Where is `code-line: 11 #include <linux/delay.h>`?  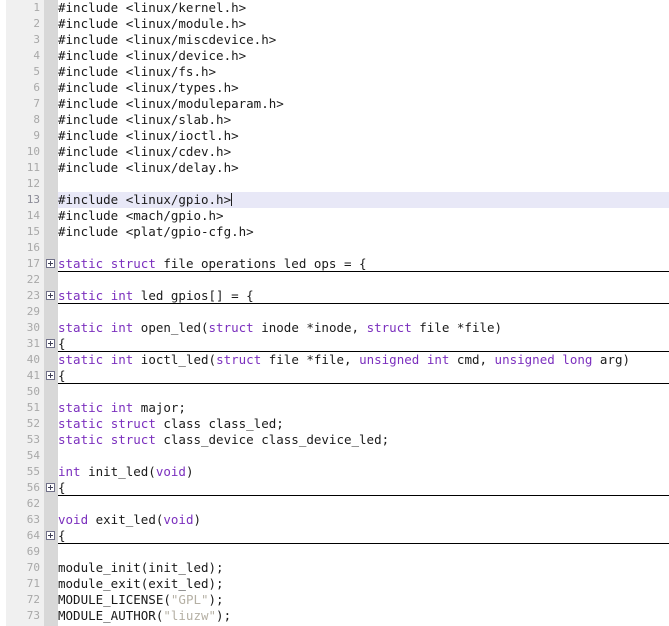 code-line: 11 #include <linux/delay.h> is located at coordinates (334, 168).